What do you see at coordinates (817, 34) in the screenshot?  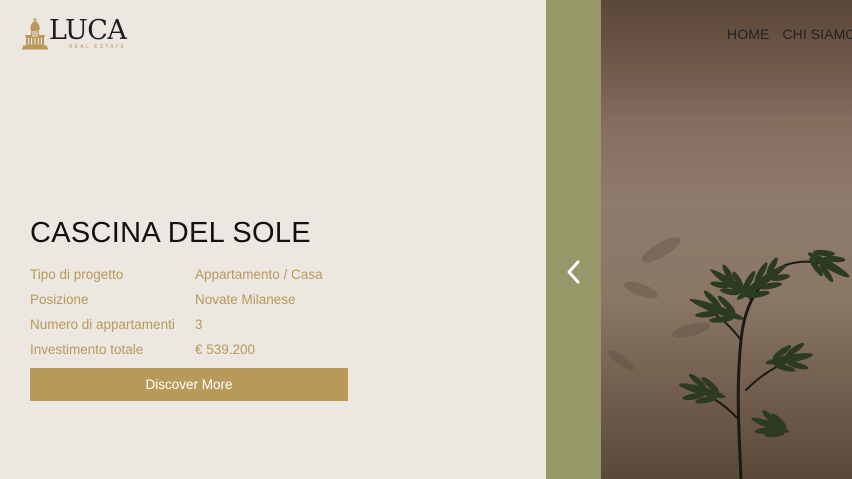 I see `nav-item-chi-siamo: CHI SIAMO` at bounding box center [817, 34].